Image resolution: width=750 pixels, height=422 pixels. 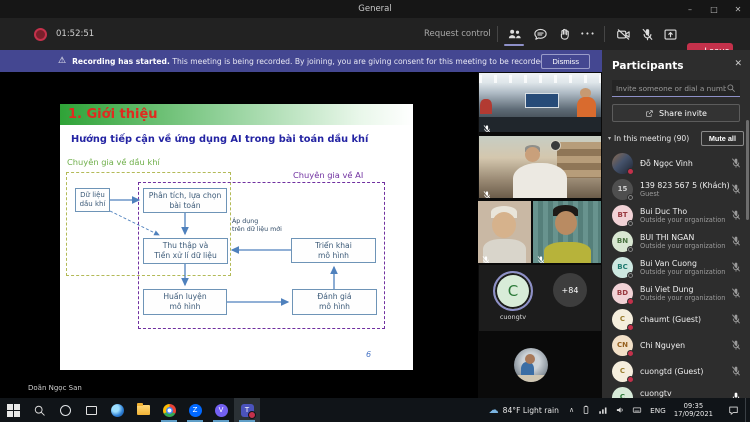 What do you see at coordinates (514, 34) in the screenshot?
I see `participants-toggle-button` at bounding box center [514, 34].